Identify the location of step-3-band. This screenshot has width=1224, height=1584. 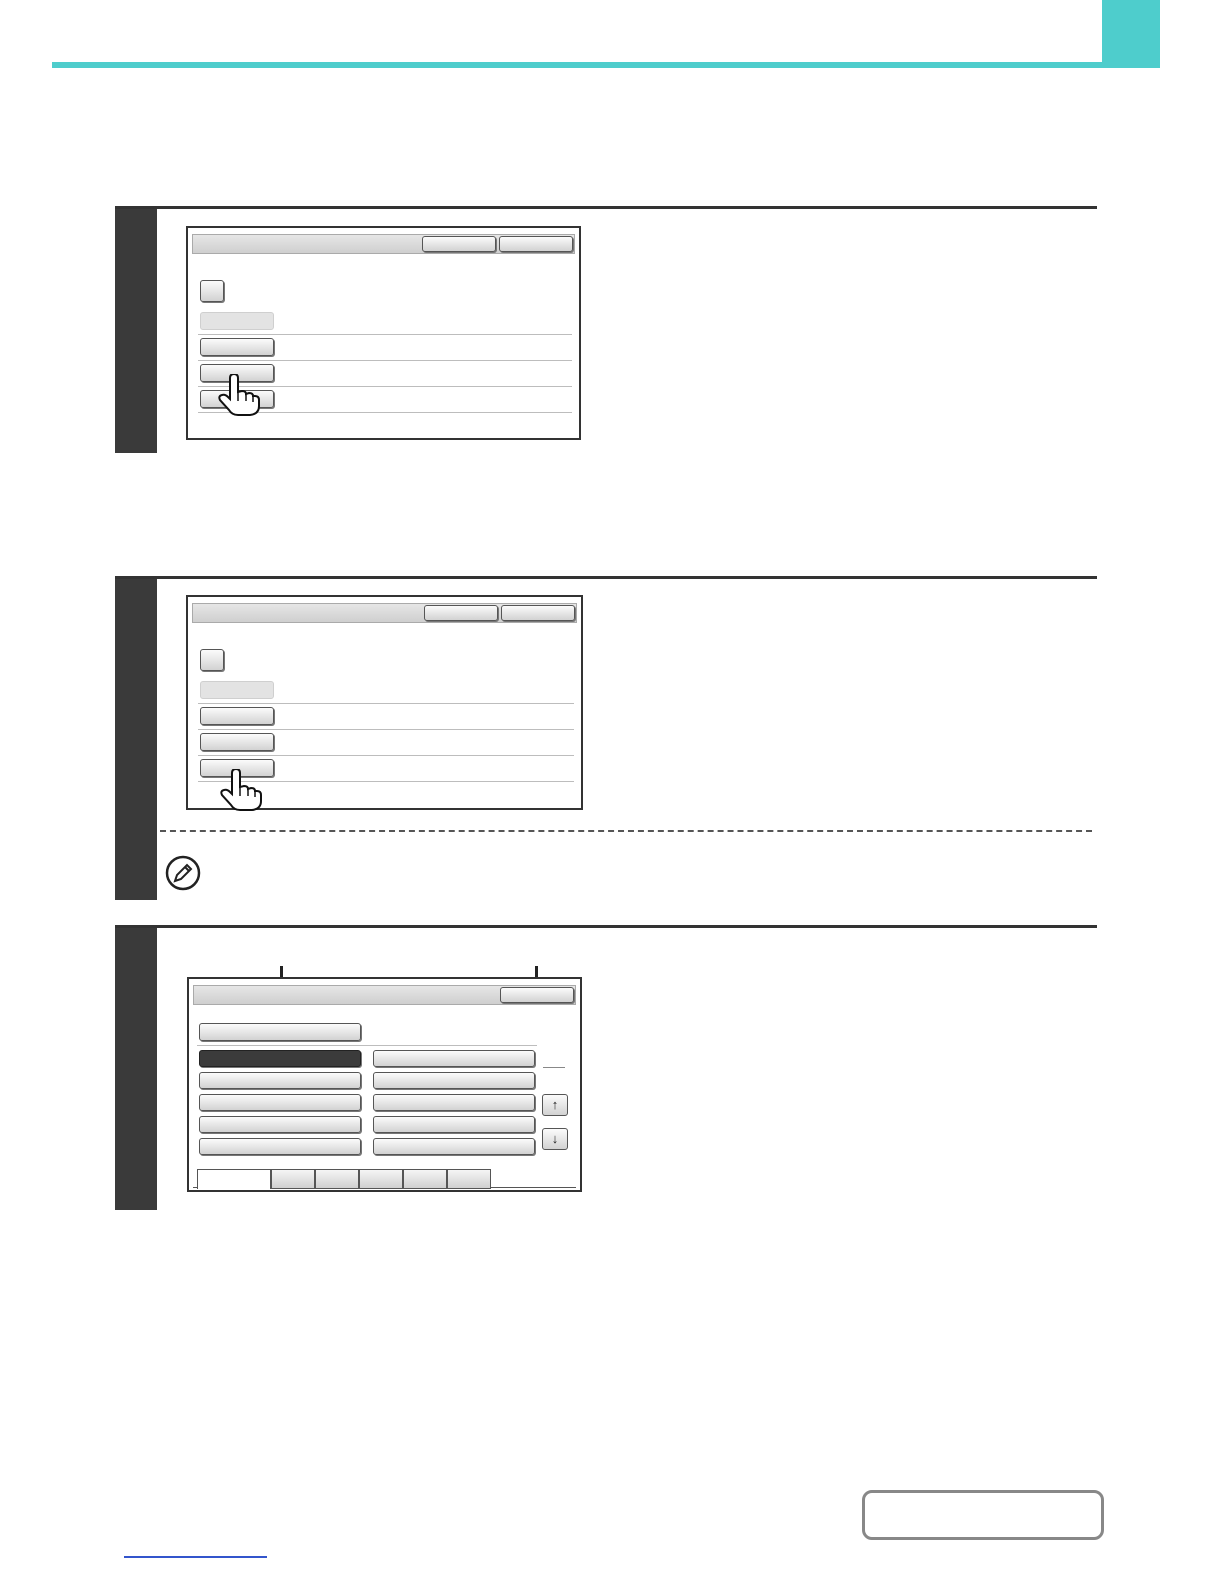
(136, 1069).